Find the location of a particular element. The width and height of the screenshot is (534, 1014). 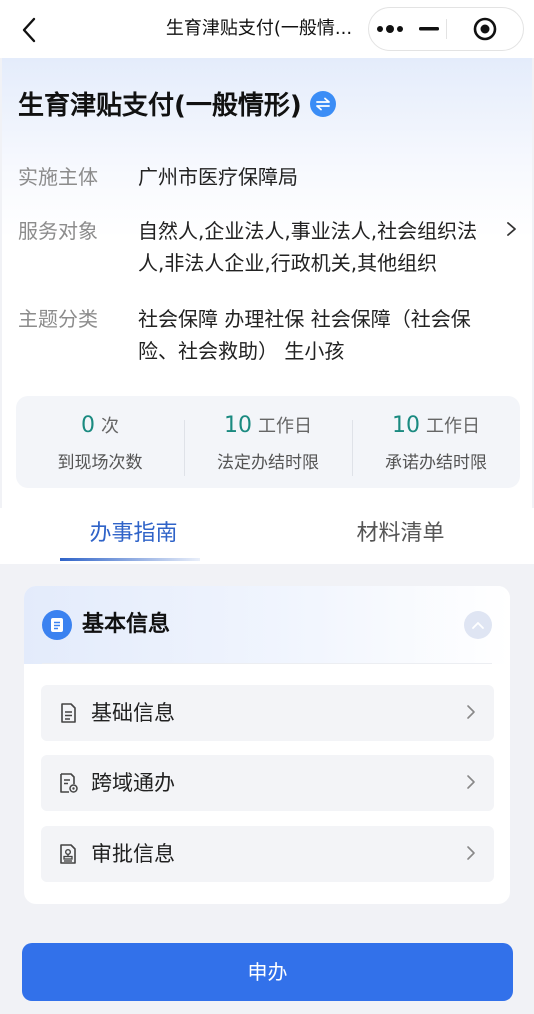

mini-program-capsule is located at coordinates (446, 29).